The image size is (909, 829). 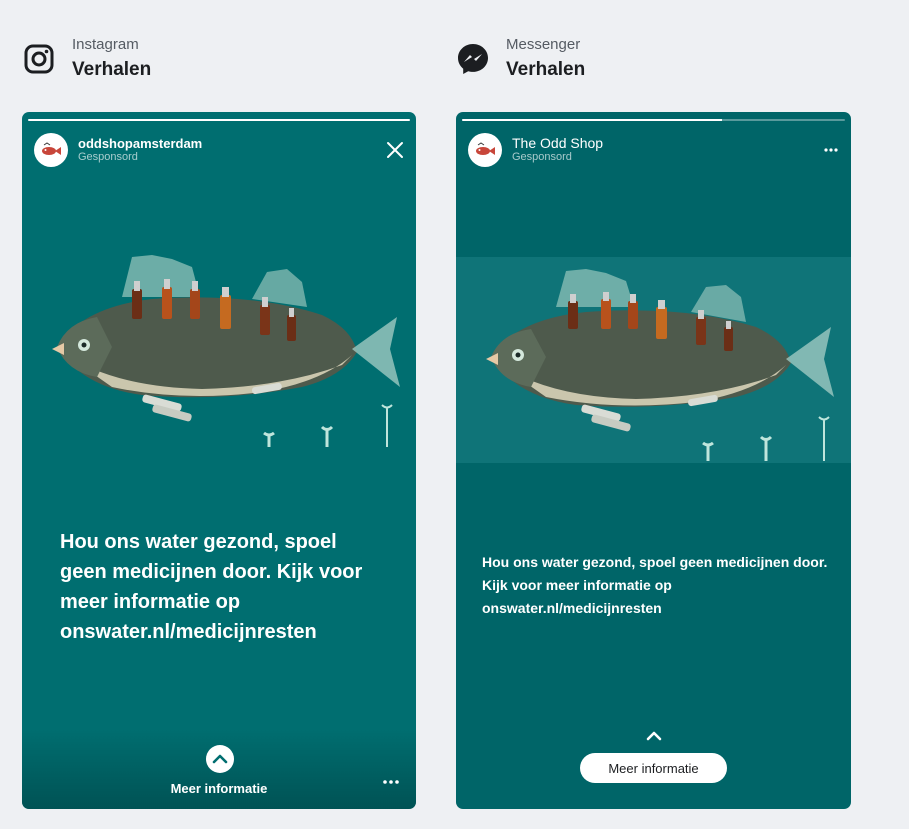 What do you see at coordinates (105, 44) in the screenshot?
I see `platform-name: Instagram` at bounding box center [105, 44].